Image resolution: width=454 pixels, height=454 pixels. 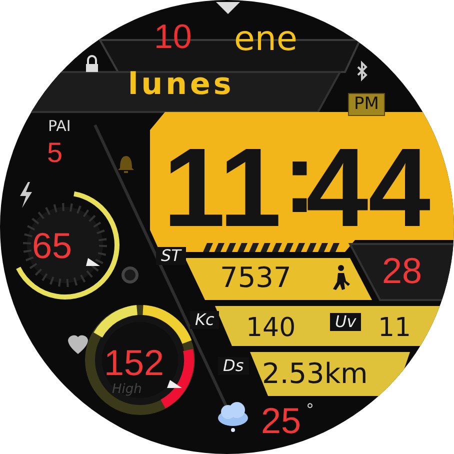 I want to click on button-icon, so click(x=130, y=275).